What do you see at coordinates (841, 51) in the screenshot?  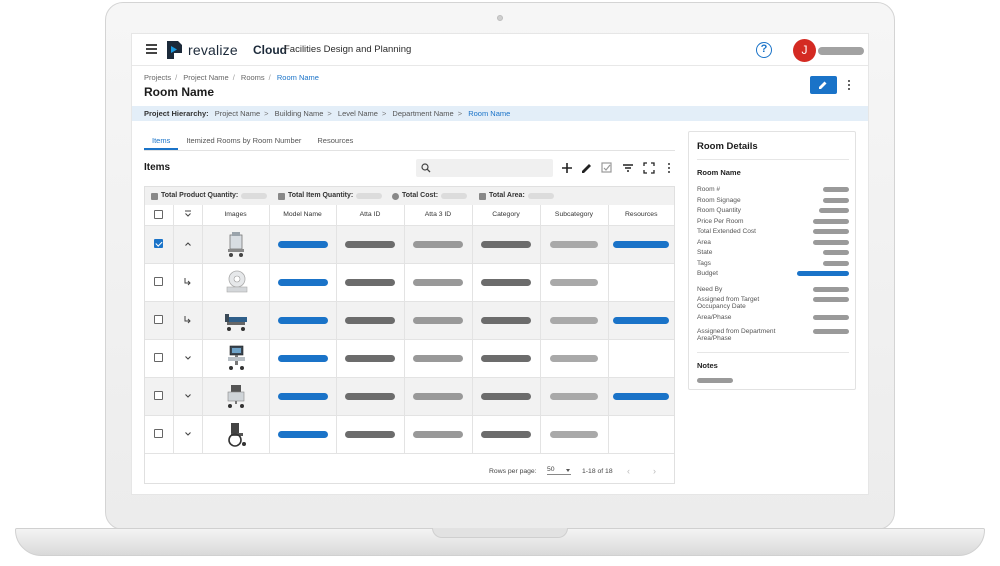 I see `user-name-placeholder` at bounding box center [841, 51].